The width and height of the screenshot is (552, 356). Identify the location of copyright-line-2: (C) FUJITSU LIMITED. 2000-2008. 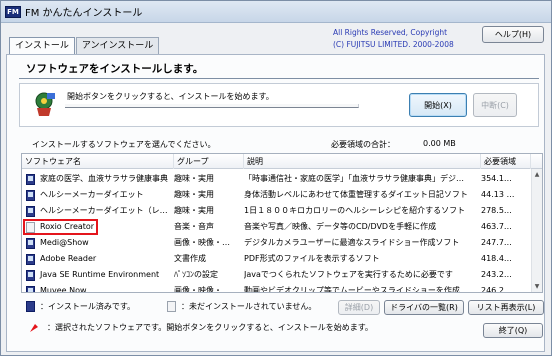
(393, 44).